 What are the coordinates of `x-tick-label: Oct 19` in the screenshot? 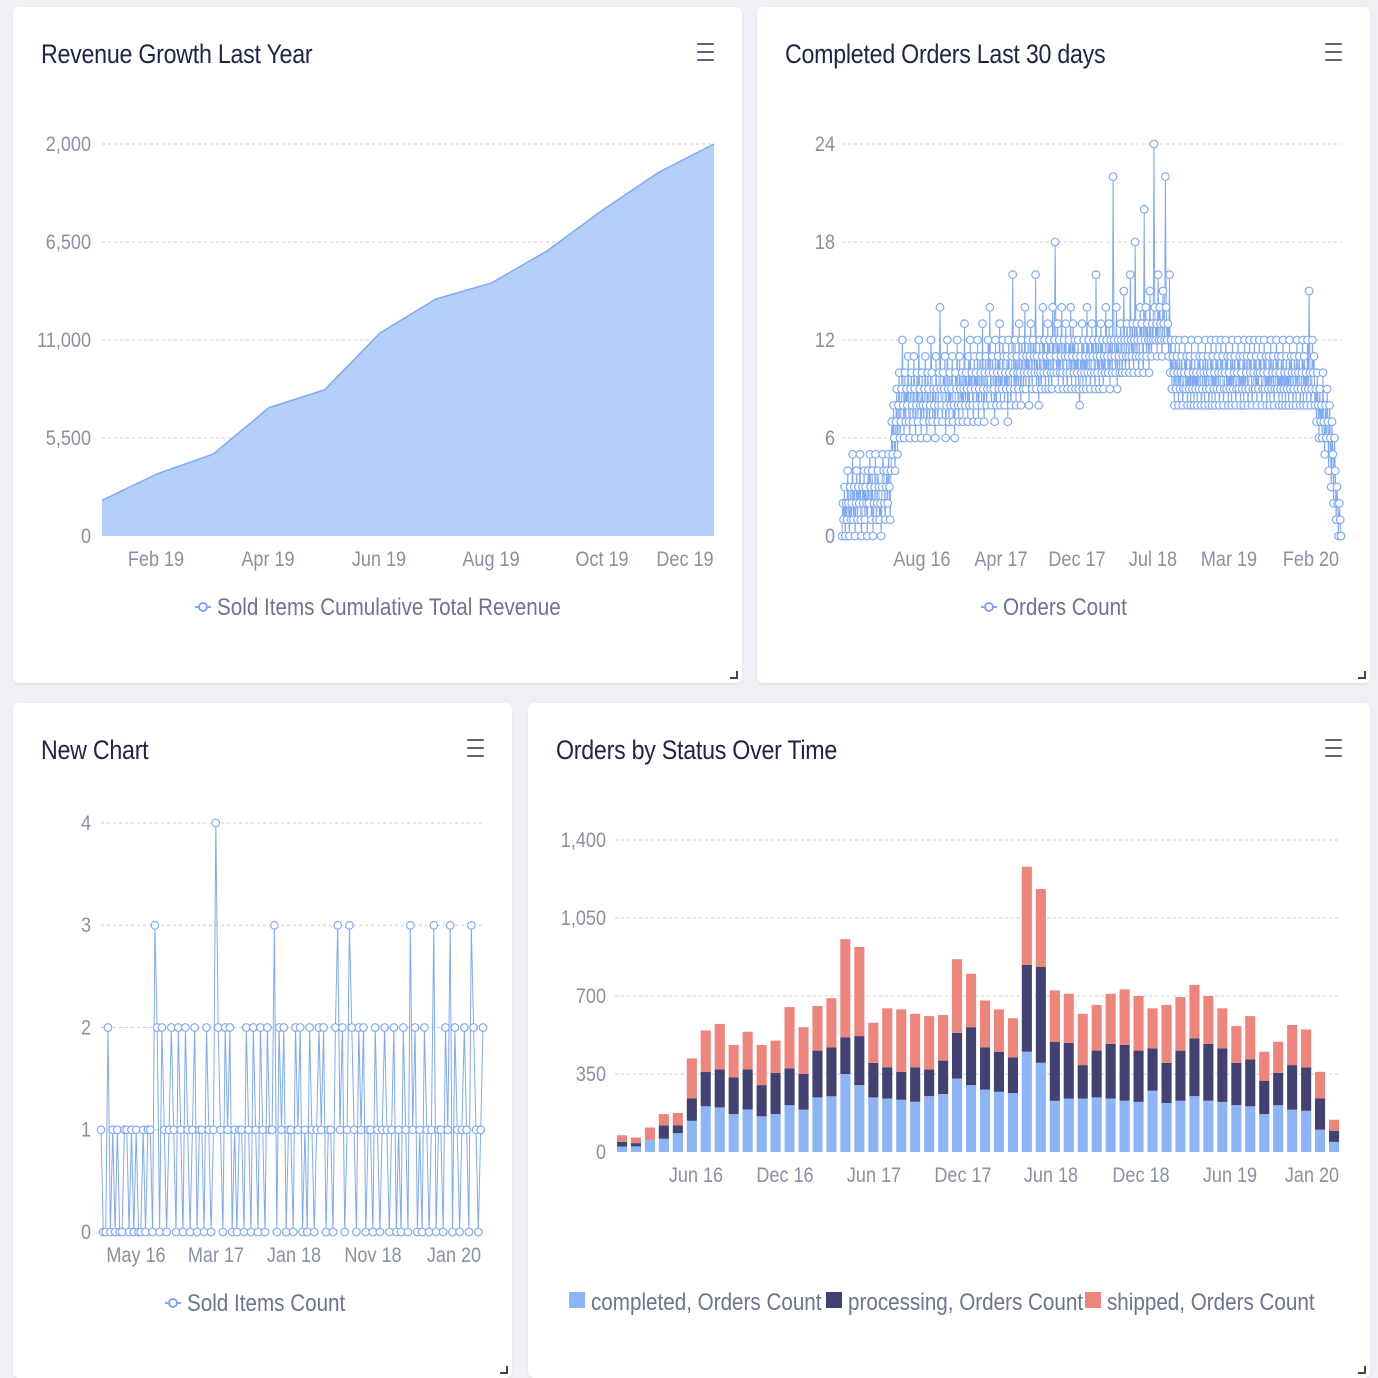 It's located at (601, 560).